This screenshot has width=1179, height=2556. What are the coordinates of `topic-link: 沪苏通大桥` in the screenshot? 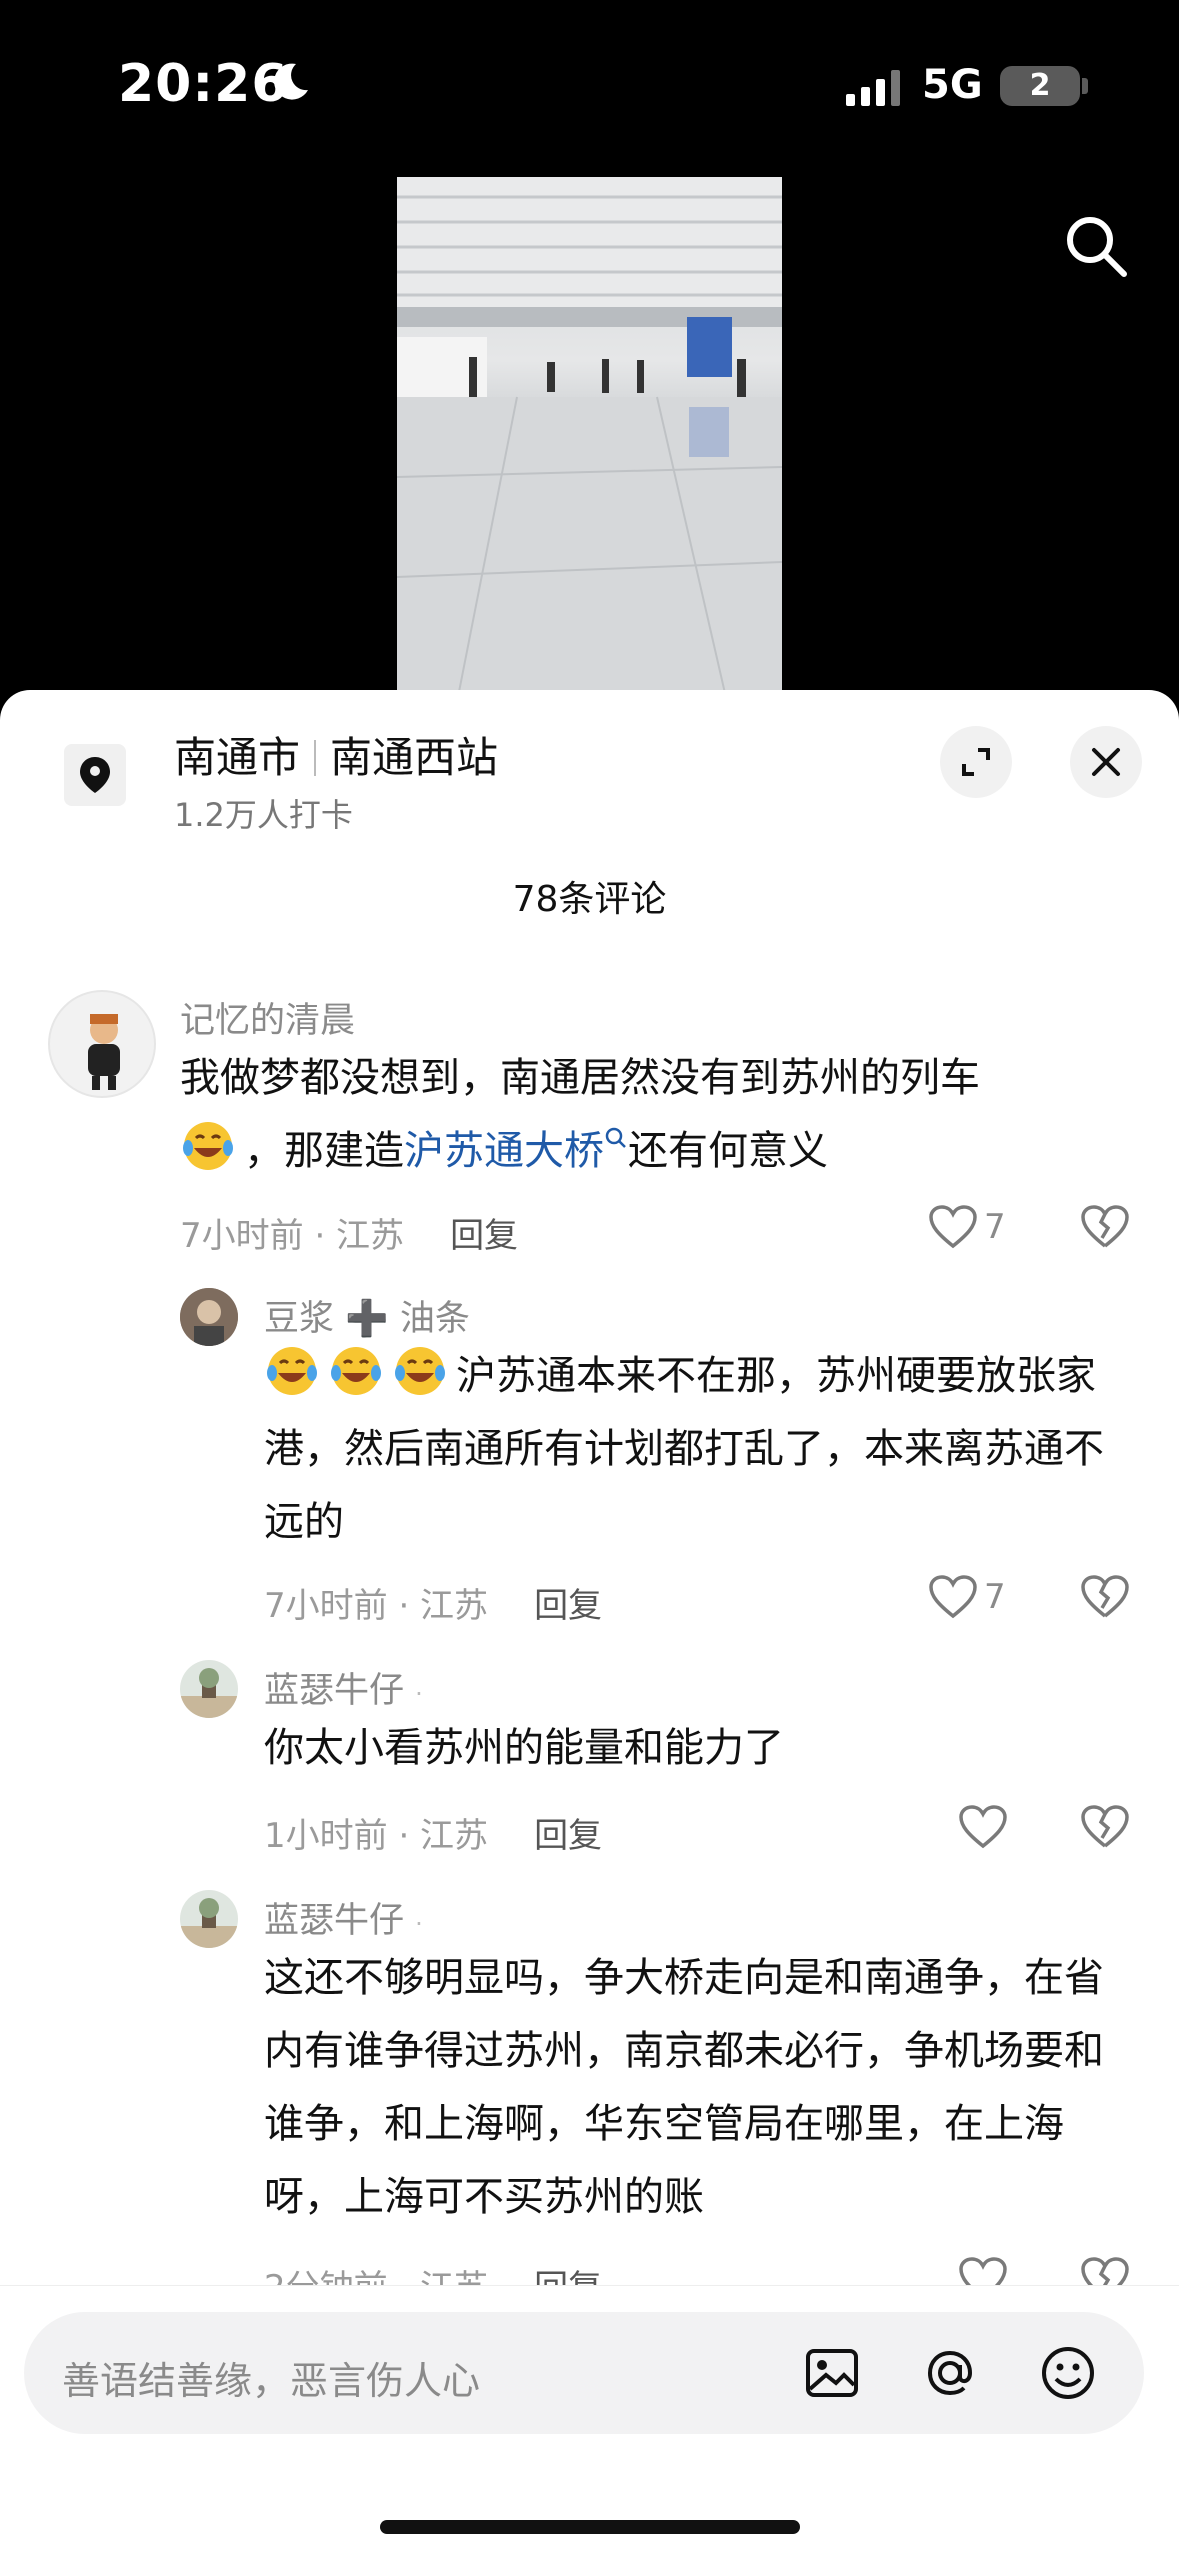 It's located at (504, 1151).